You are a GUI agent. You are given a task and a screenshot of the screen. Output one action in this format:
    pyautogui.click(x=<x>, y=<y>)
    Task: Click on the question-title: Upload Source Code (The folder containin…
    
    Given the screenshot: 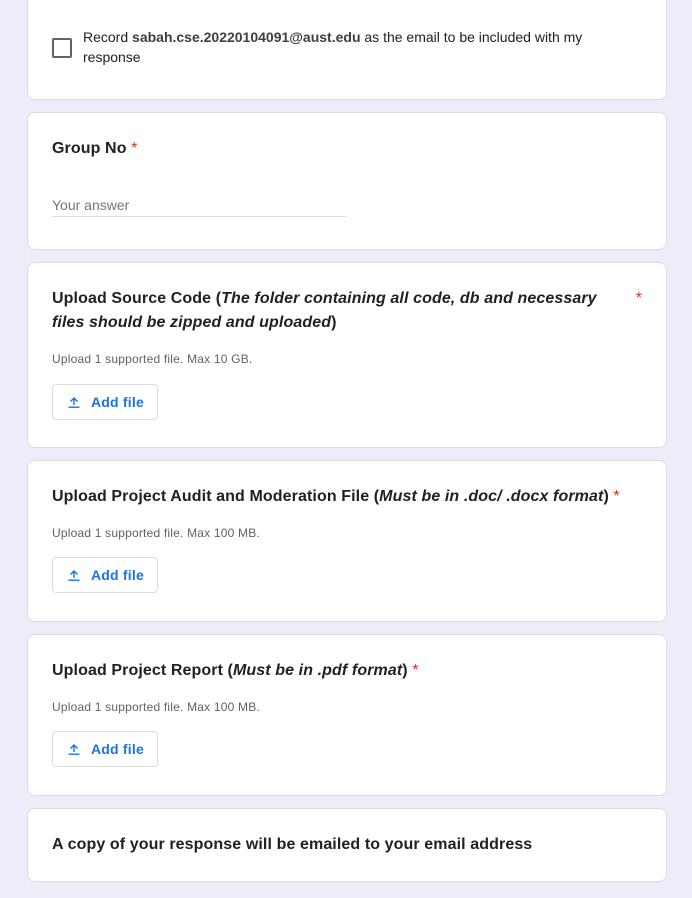 What is the action you would take?
    pyautogui.click(x=332, y=311)
    